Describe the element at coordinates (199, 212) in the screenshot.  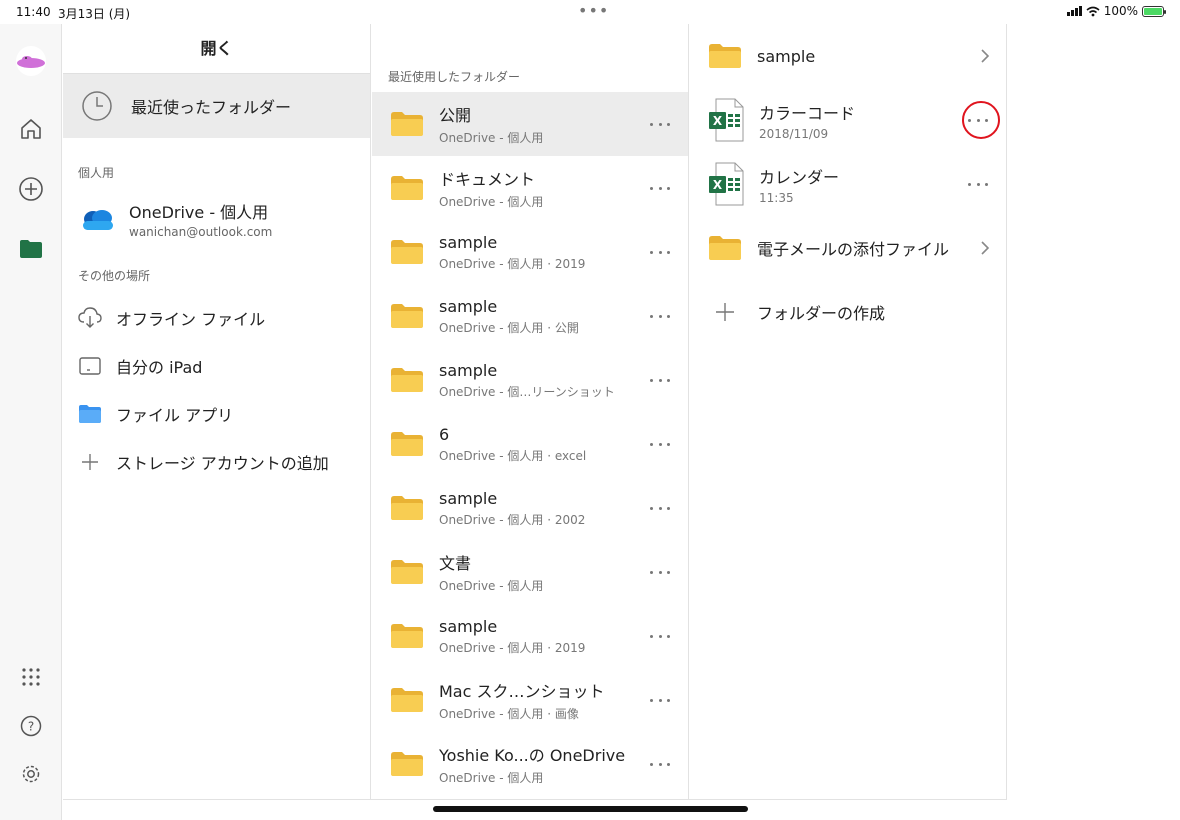
I see `account-name: OneDrive - 個人用` at that location.